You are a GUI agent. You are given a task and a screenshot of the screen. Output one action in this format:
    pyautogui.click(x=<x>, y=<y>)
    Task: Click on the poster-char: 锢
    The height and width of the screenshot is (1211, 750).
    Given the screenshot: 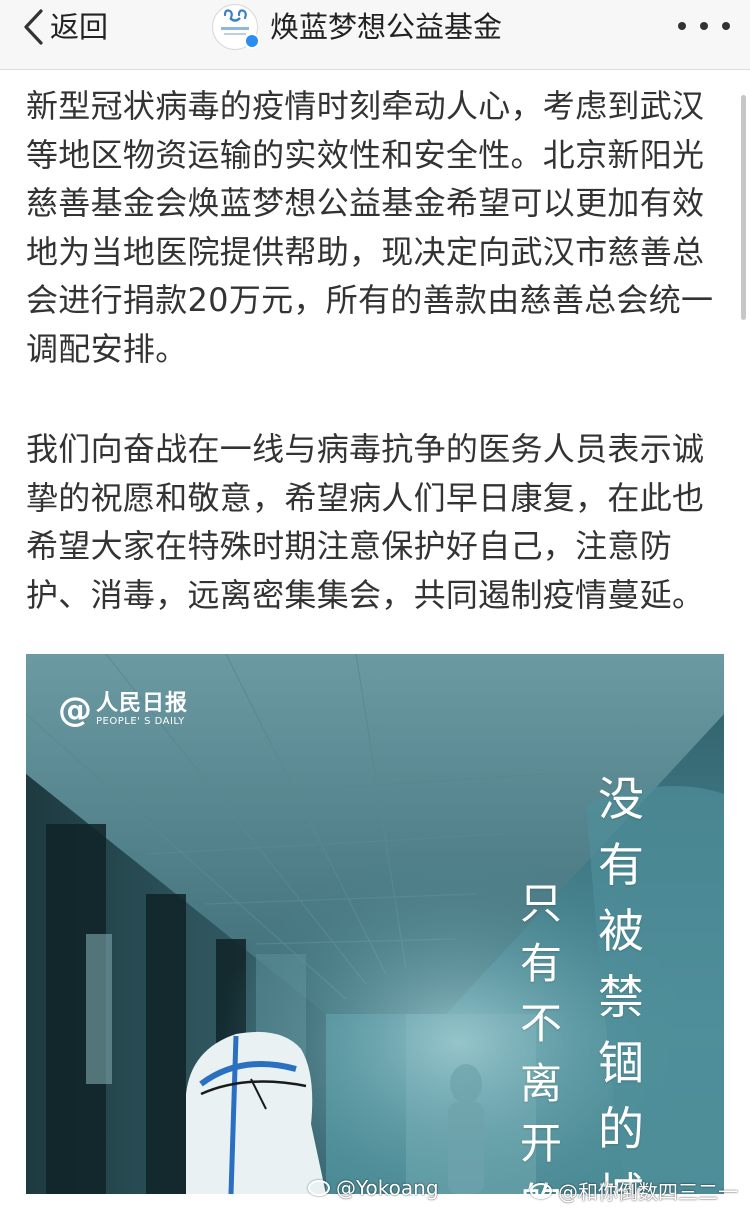 What is the action you would take?
    pyautogui.click(x=621, y=1063)
    